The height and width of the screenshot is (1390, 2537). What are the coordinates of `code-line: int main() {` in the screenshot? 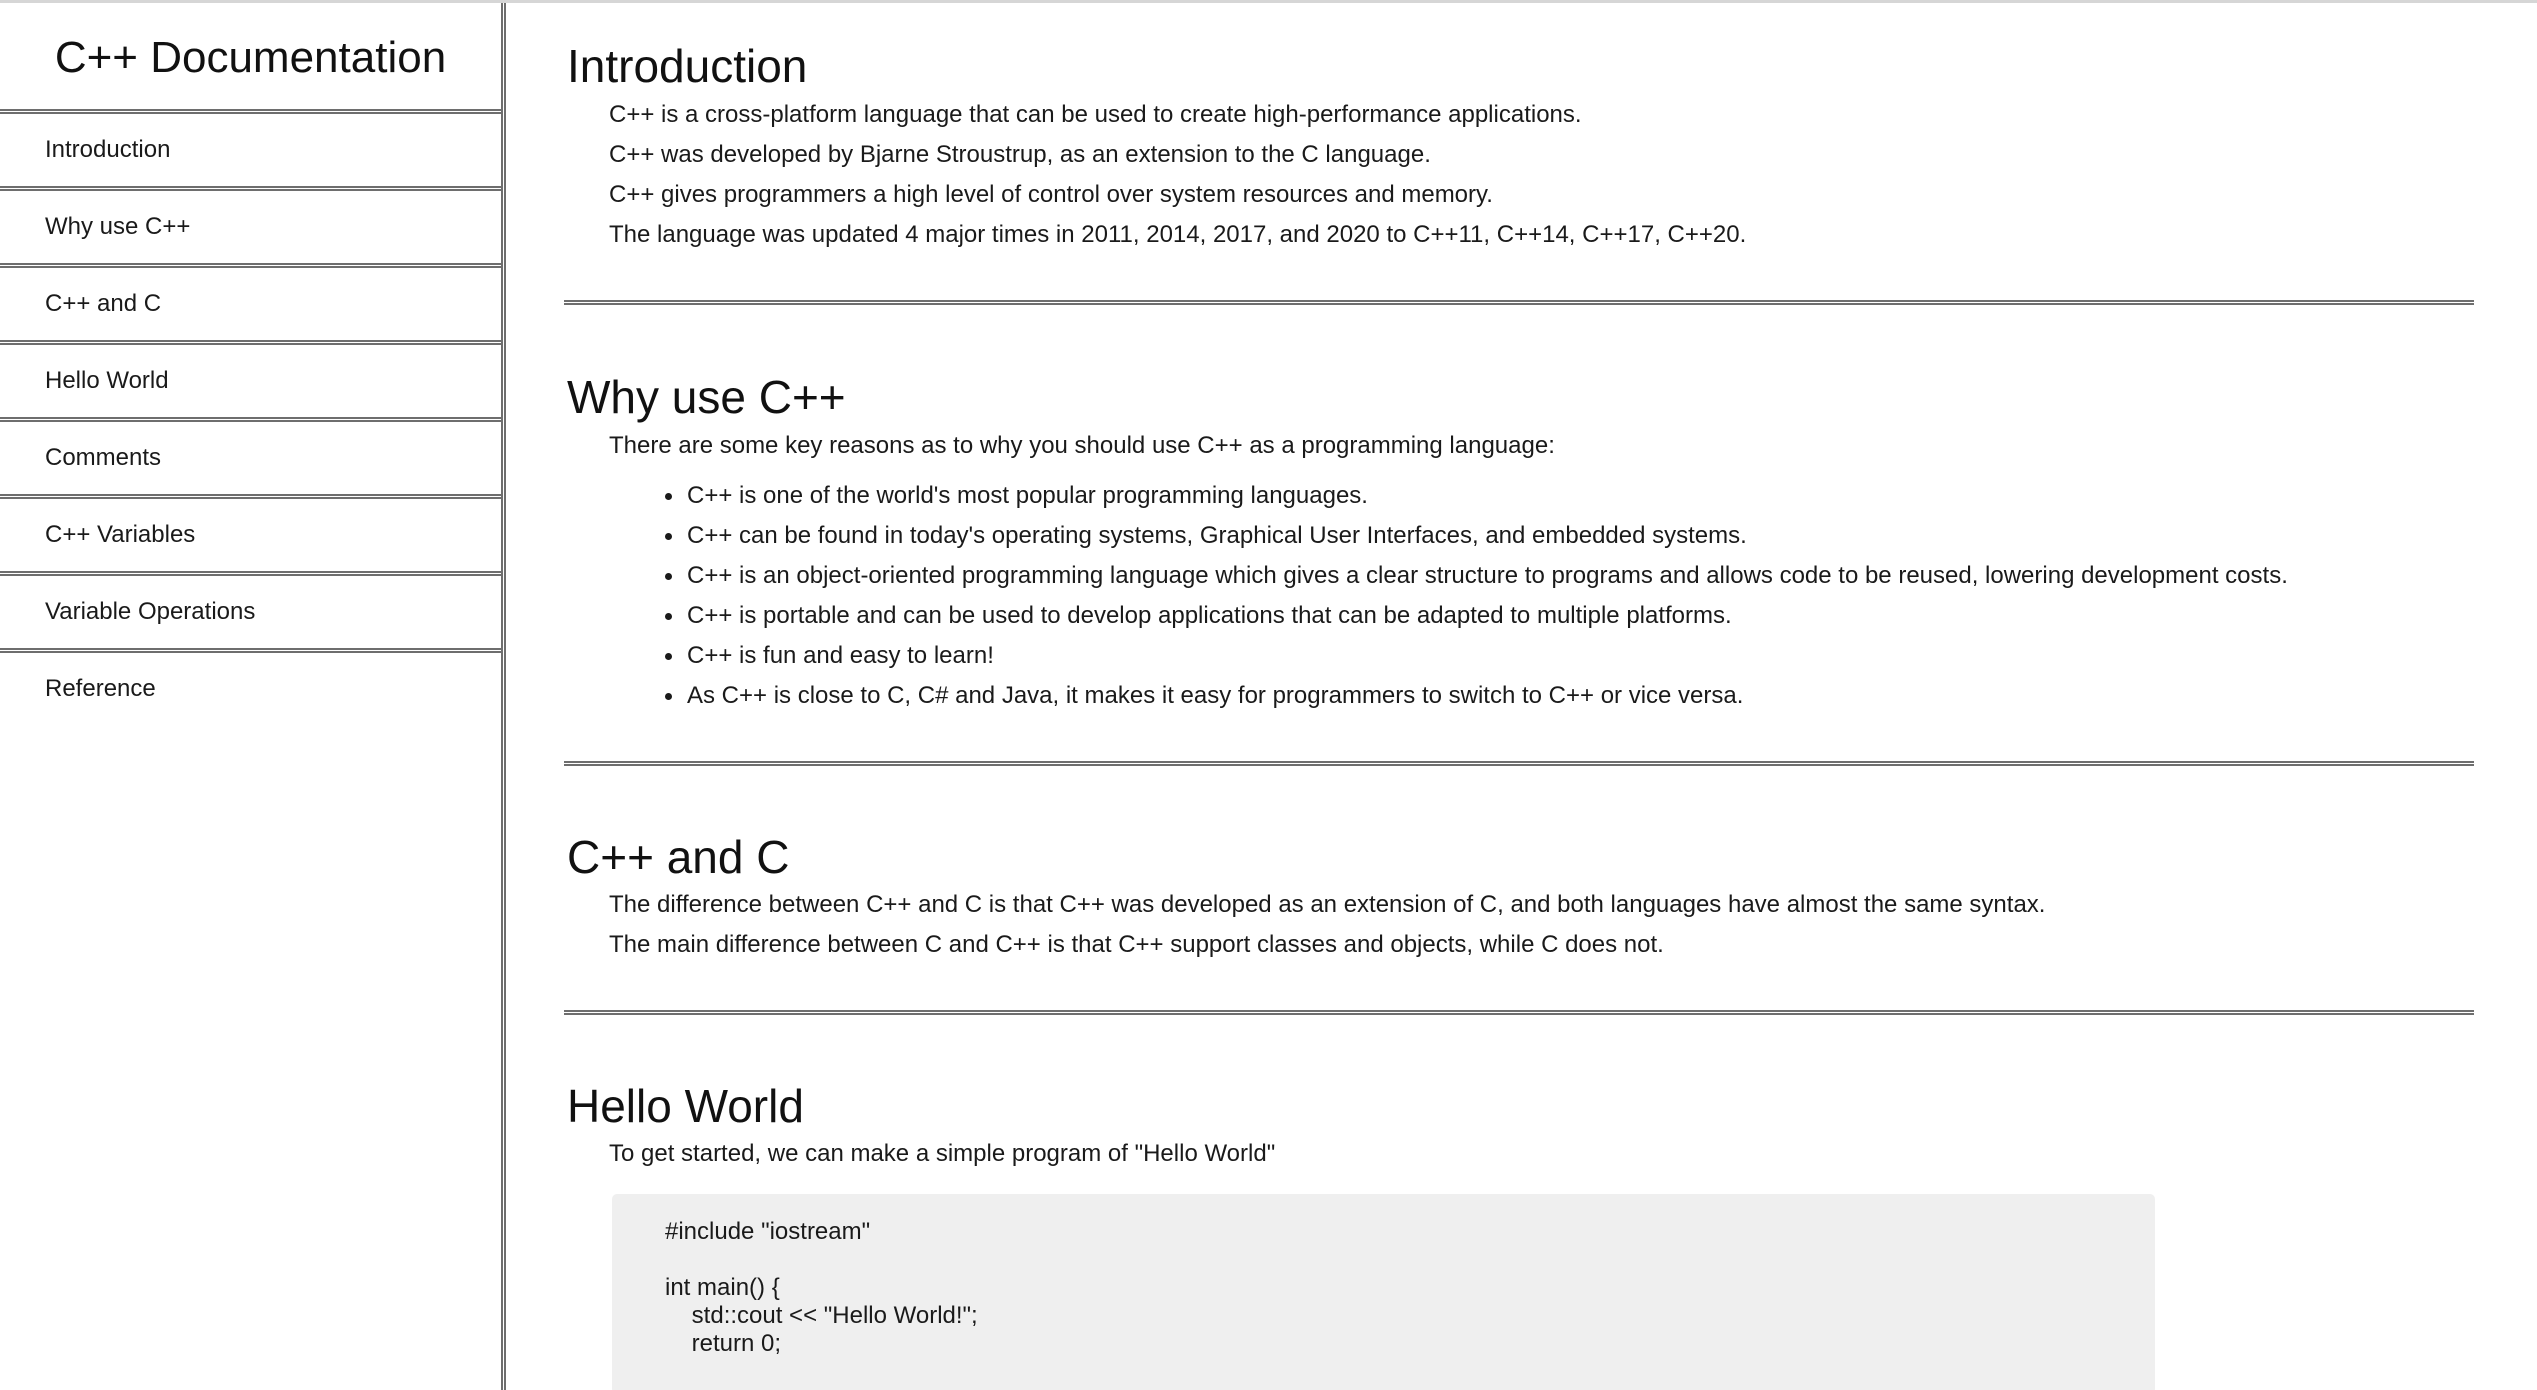 It's located at (722, 1287).